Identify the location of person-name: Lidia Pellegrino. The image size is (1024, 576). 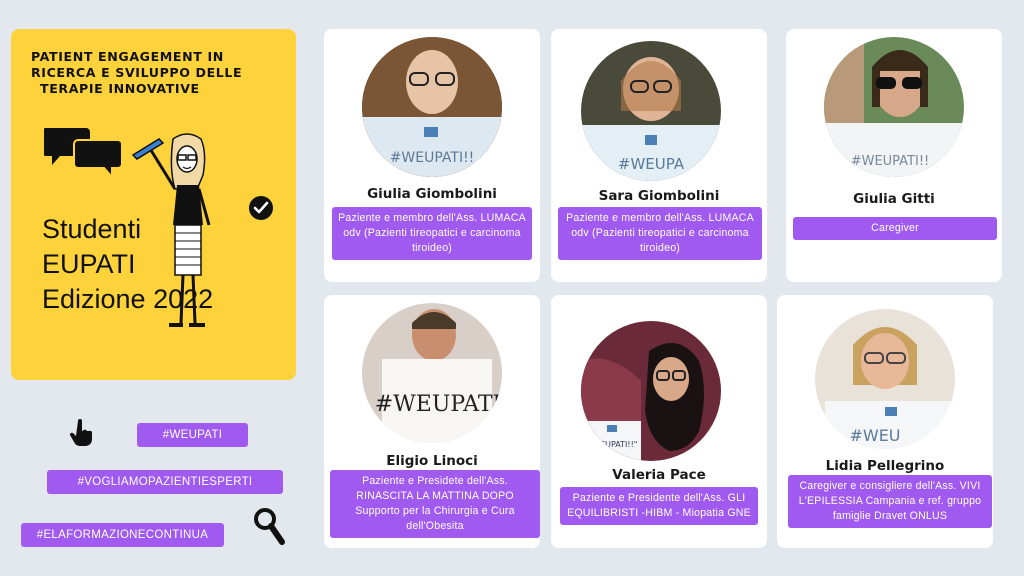
(885, 466).